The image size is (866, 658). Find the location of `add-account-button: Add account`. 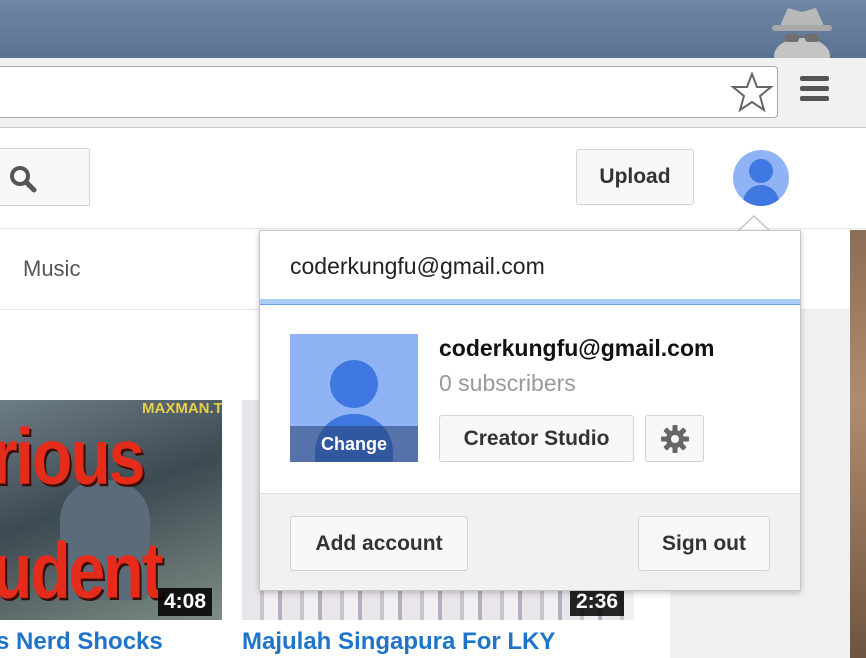

add-account-button: Add account is located at coordinates (379, 543).